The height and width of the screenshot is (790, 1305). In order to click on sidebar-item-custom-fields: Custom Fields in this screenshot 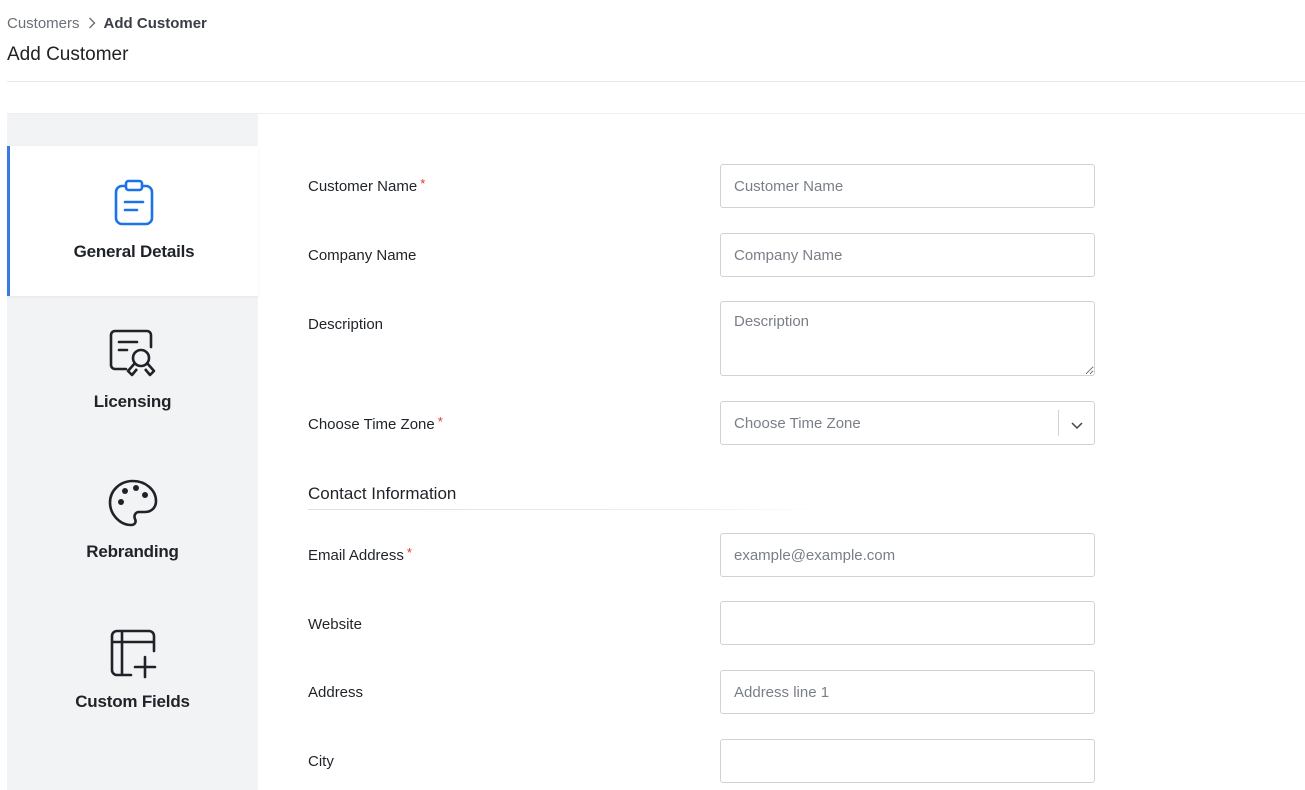, I will do `click(132, 671)`.